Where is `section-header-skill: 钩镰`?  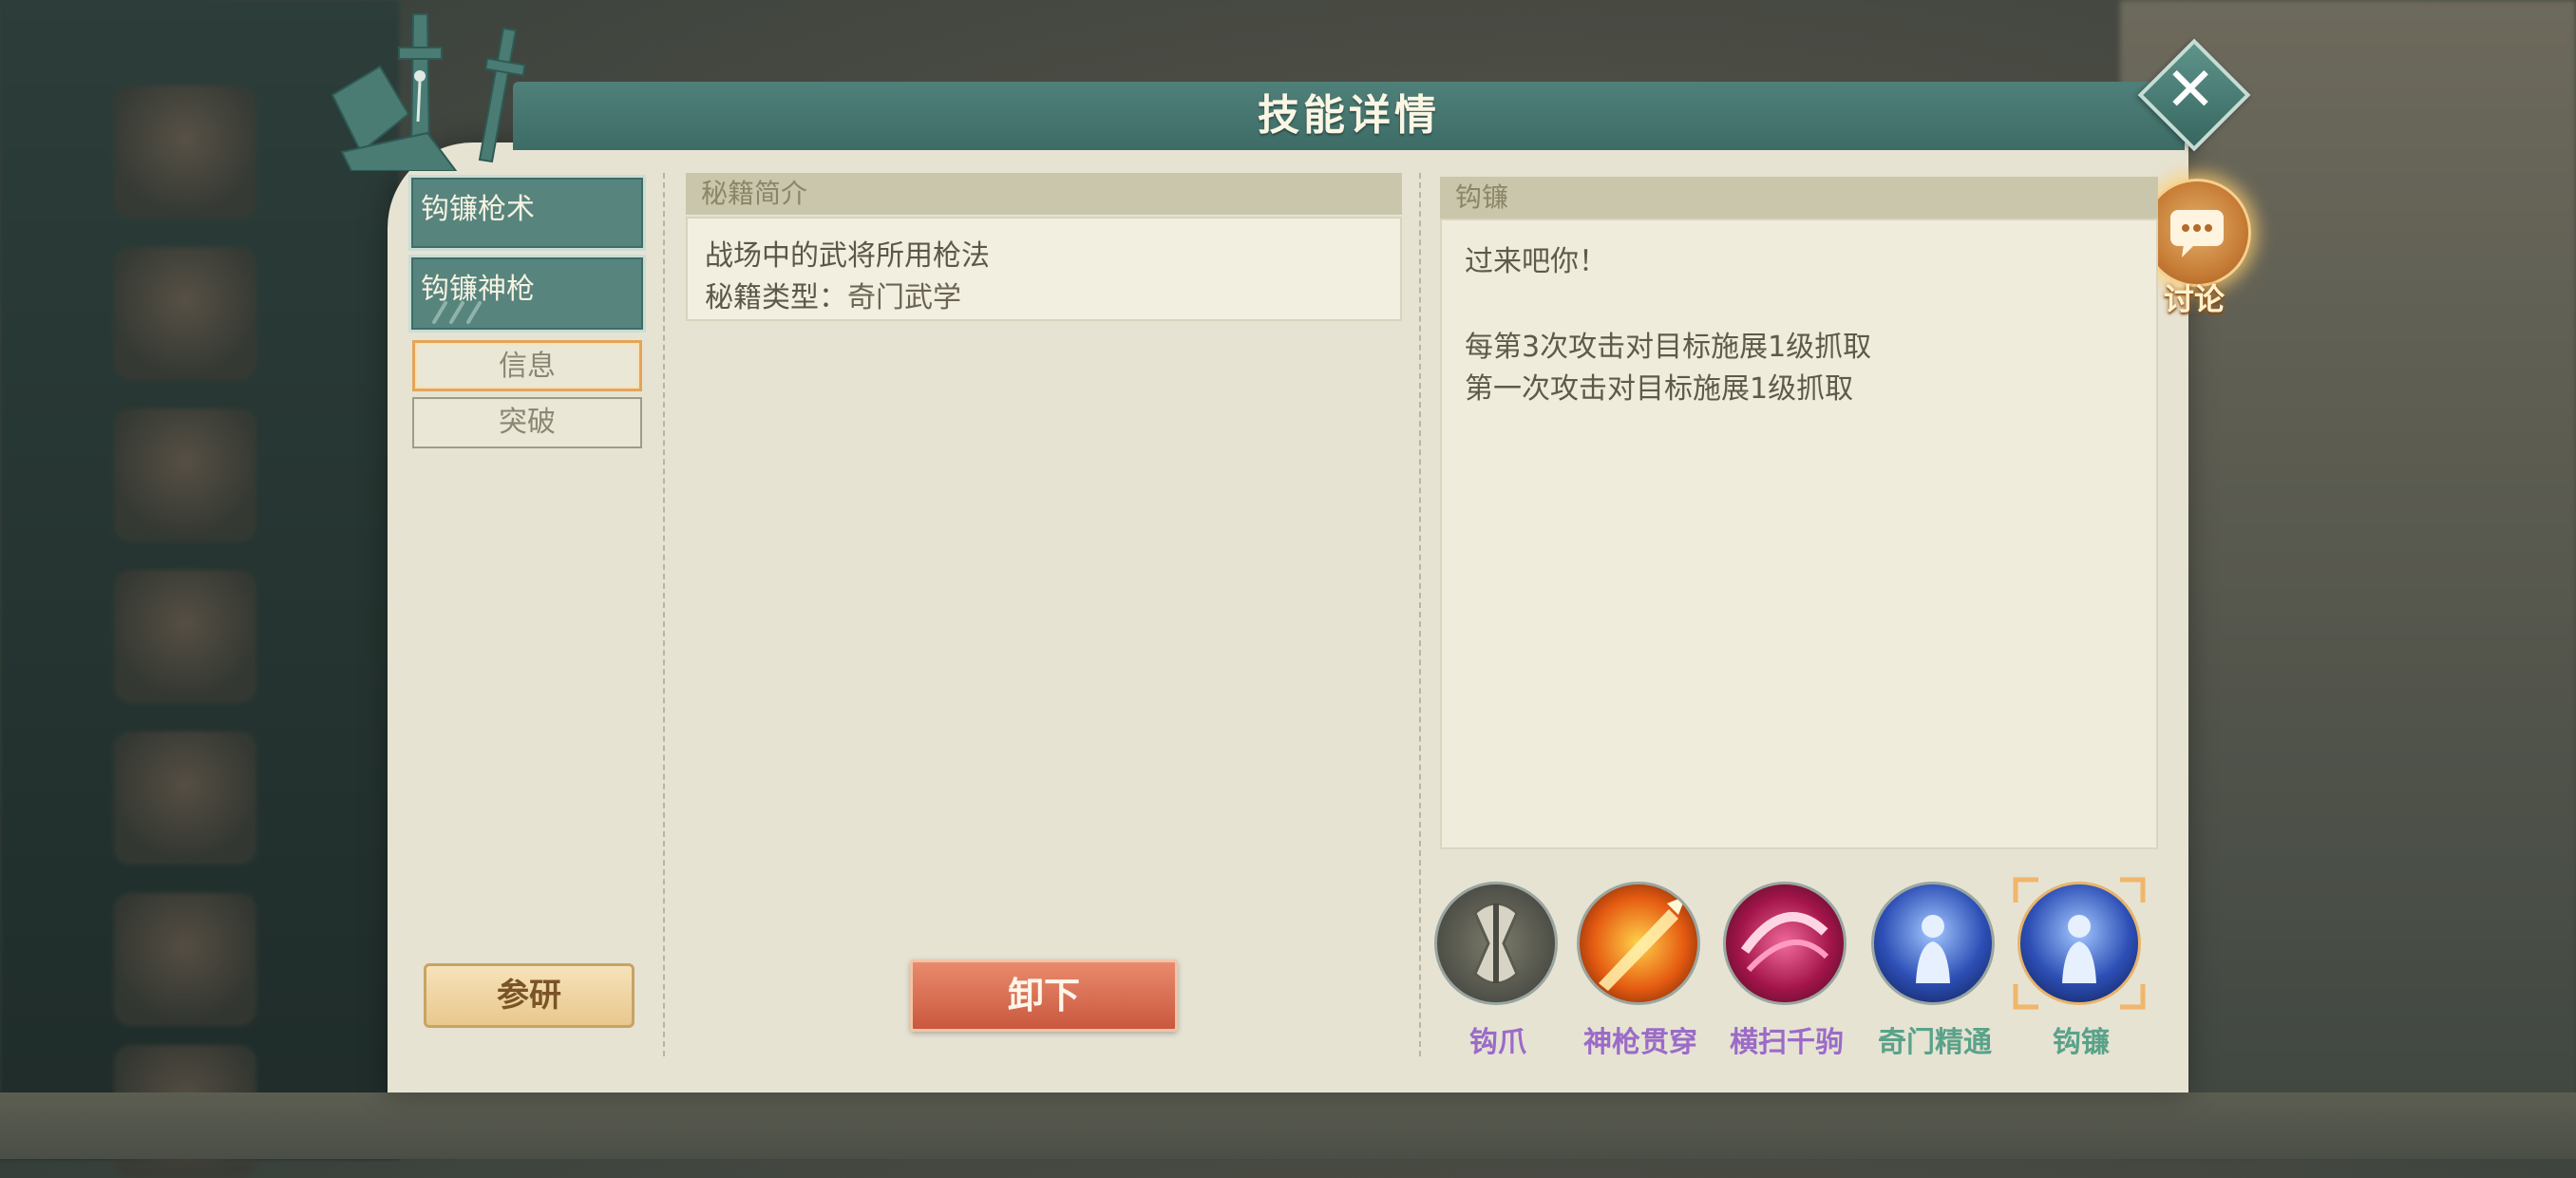
section-header-skill: 钩镰 is located at coordinates (1799, 197).